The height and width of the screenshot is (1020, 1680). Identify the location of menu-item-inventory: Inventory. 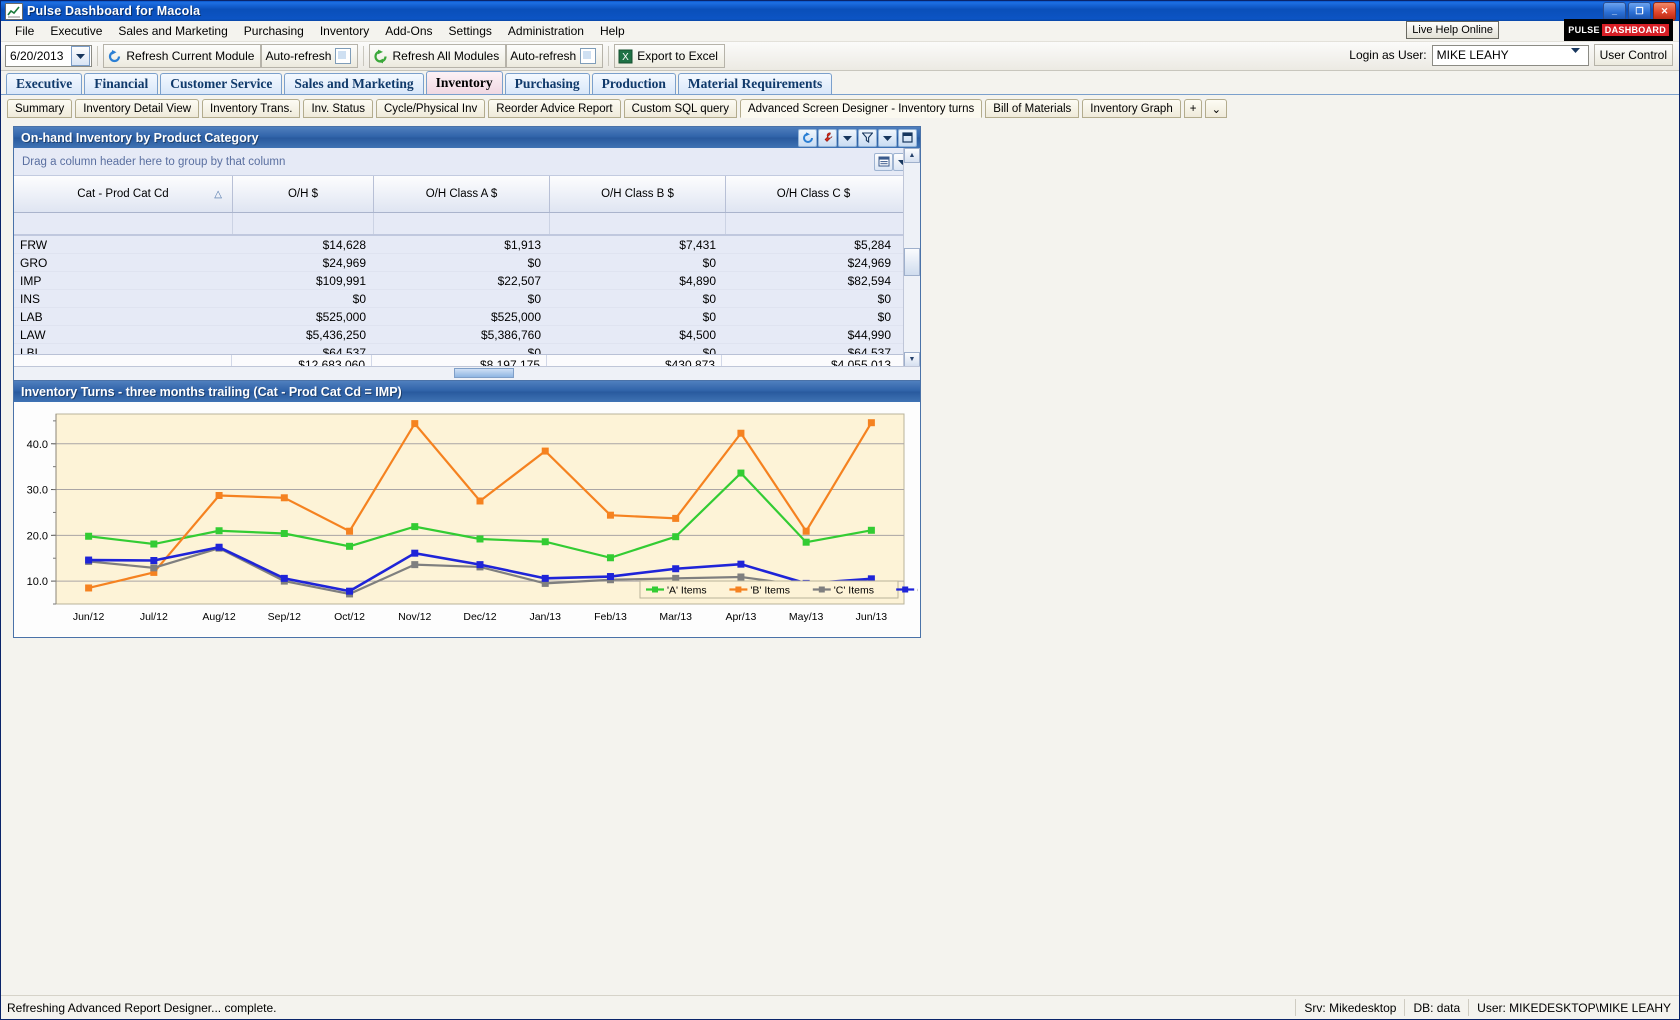
(344, 31).